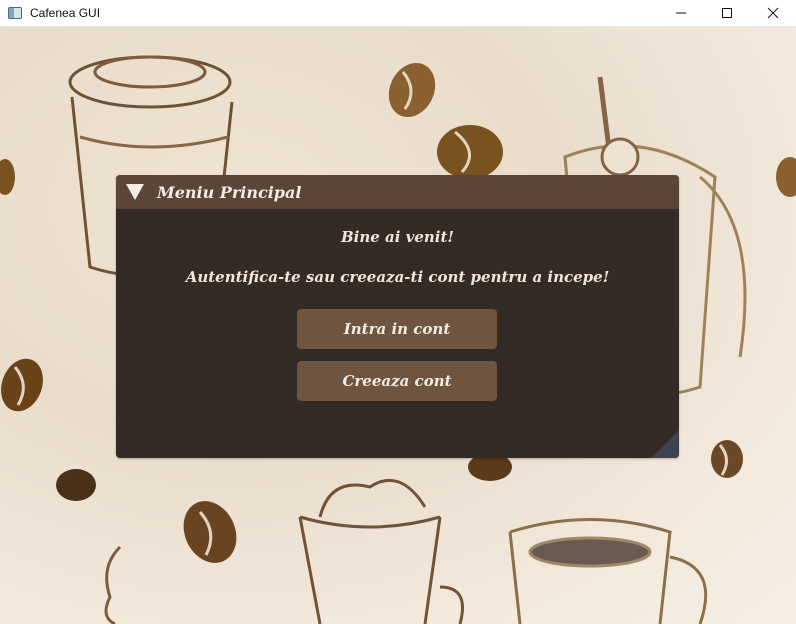 This screenshot has width=796, height=624. What do you see at coordinates (665, 444) in the screenshot?
I see `resize-grip` at bounding box center [665, 444].